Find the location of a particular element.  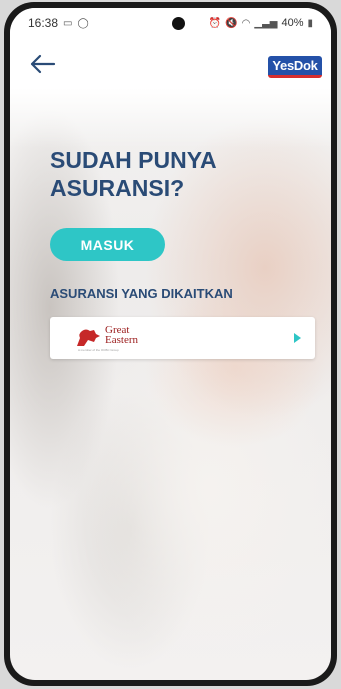

play-arrow-icon is located at coordinates (297, 338).